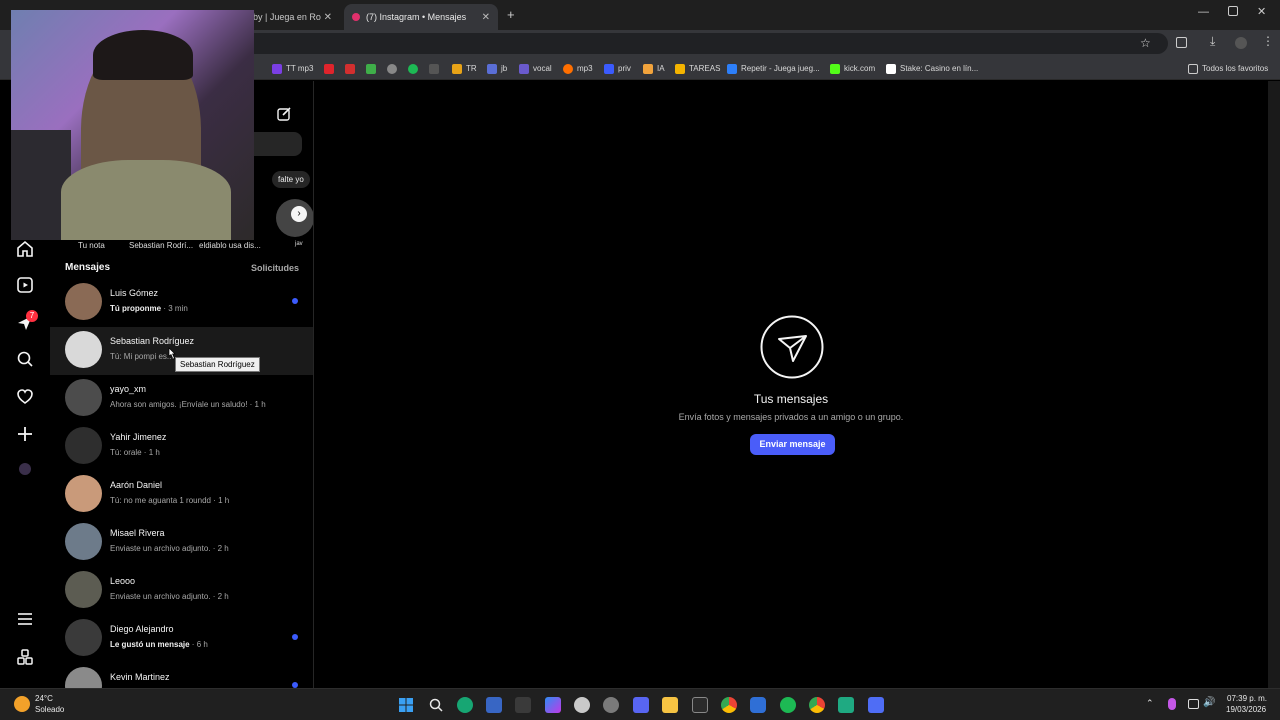 The width and height of the screenshot is (1280, 720). Describe the element at coordinates (25, 619) in the screenshot. I see `hamburger-menu-icon` at that location.